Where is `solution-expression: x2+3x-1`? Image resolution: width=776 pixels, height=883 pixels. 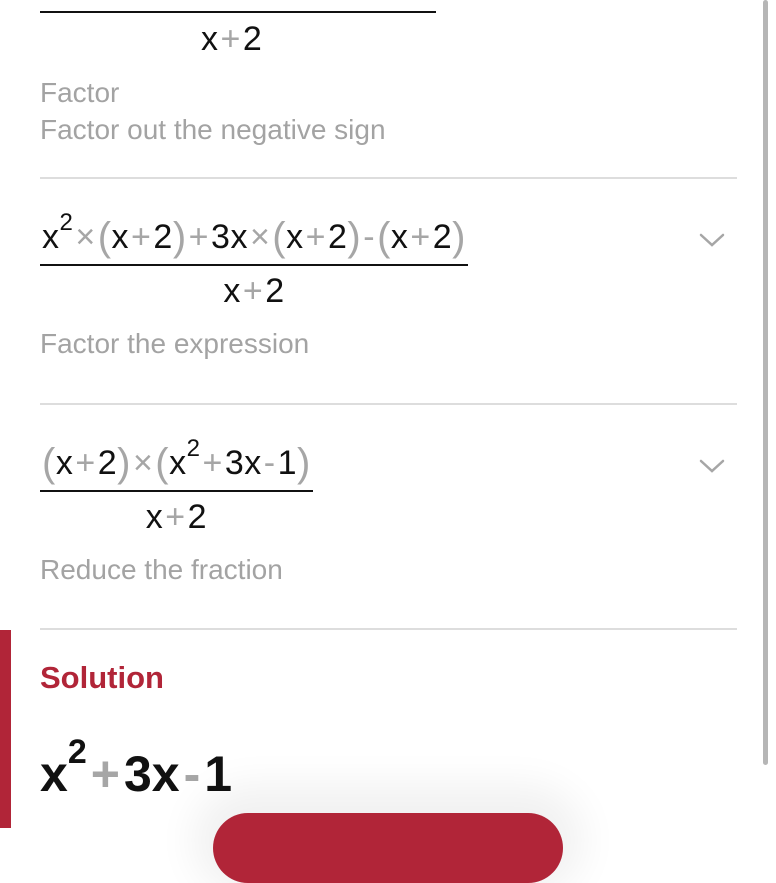 solution-expression: x2+3x-1 is located at coordinates (136, 769).